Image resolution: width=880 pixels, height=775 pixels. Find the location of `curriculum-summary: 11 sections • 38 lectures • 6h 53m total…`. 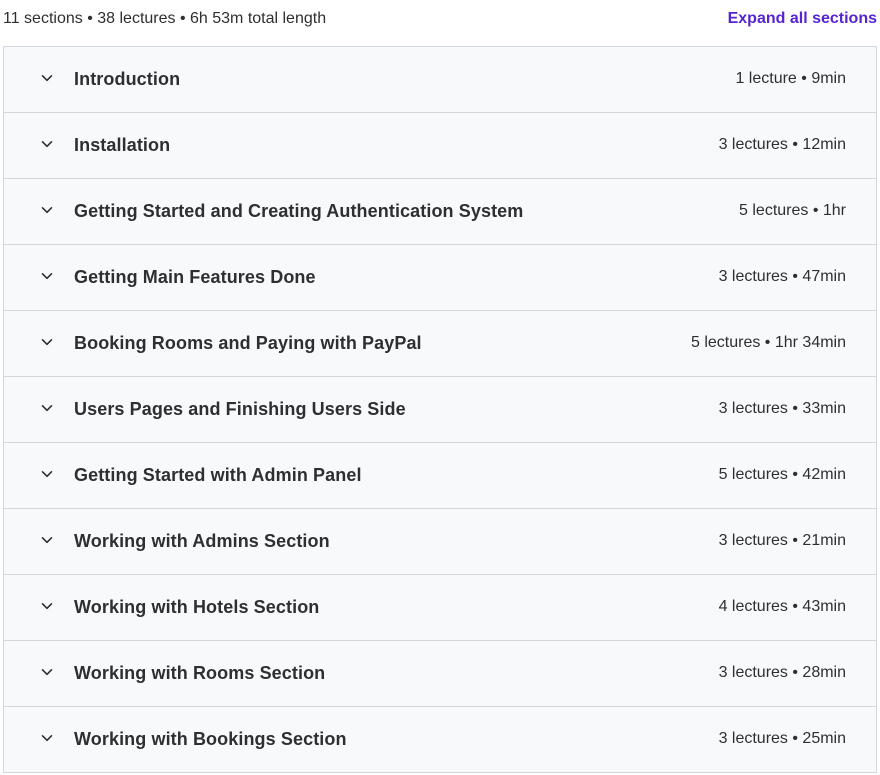

curriculum-summary: 11 sections • 38 lectures • 6h 53m total… is located at coordinates (165, 18).